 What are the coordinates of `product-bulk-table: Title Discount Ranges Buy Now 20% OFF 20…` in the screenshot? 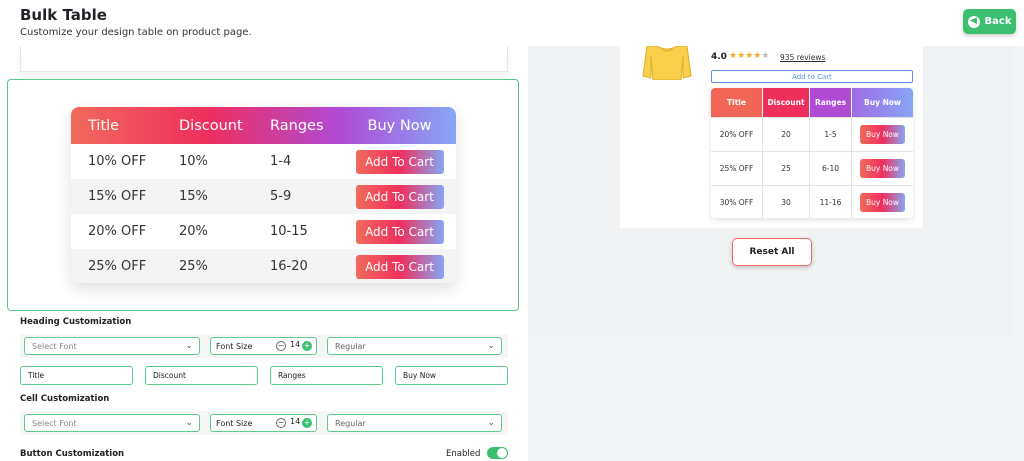 It's located at (812, 153).